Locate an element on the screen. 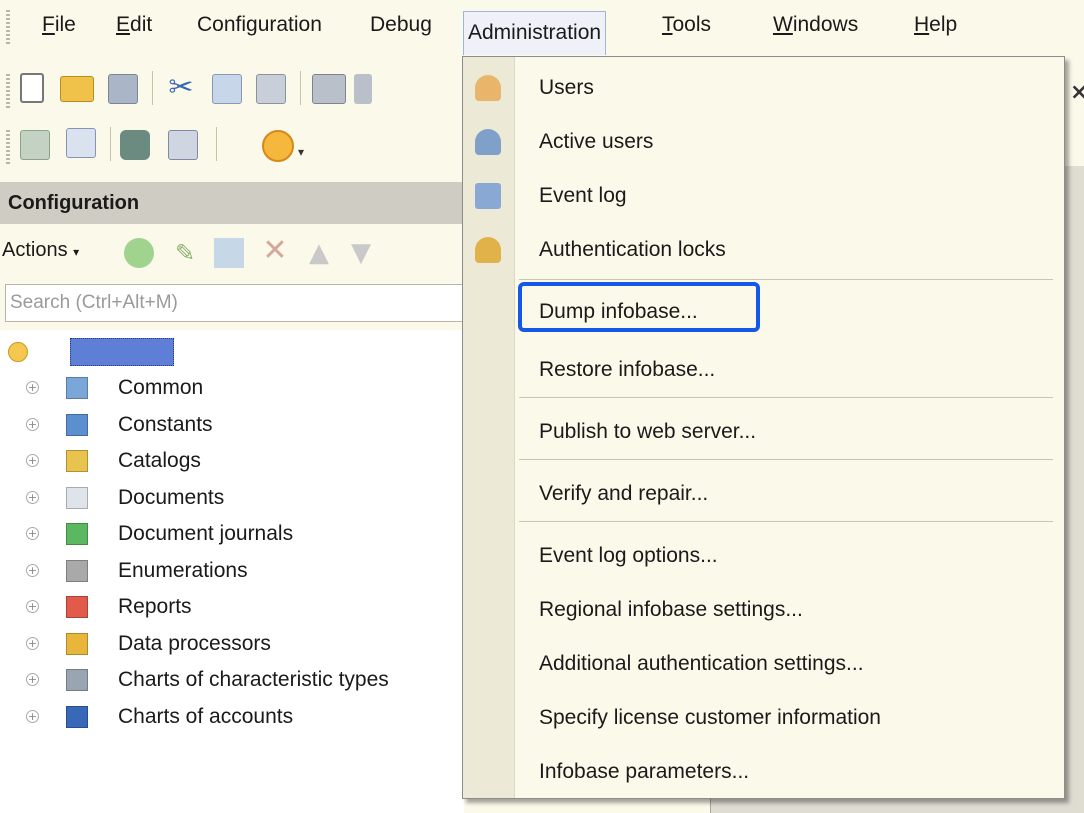  menu-icon-gutter is located at coordinates (489, 427).